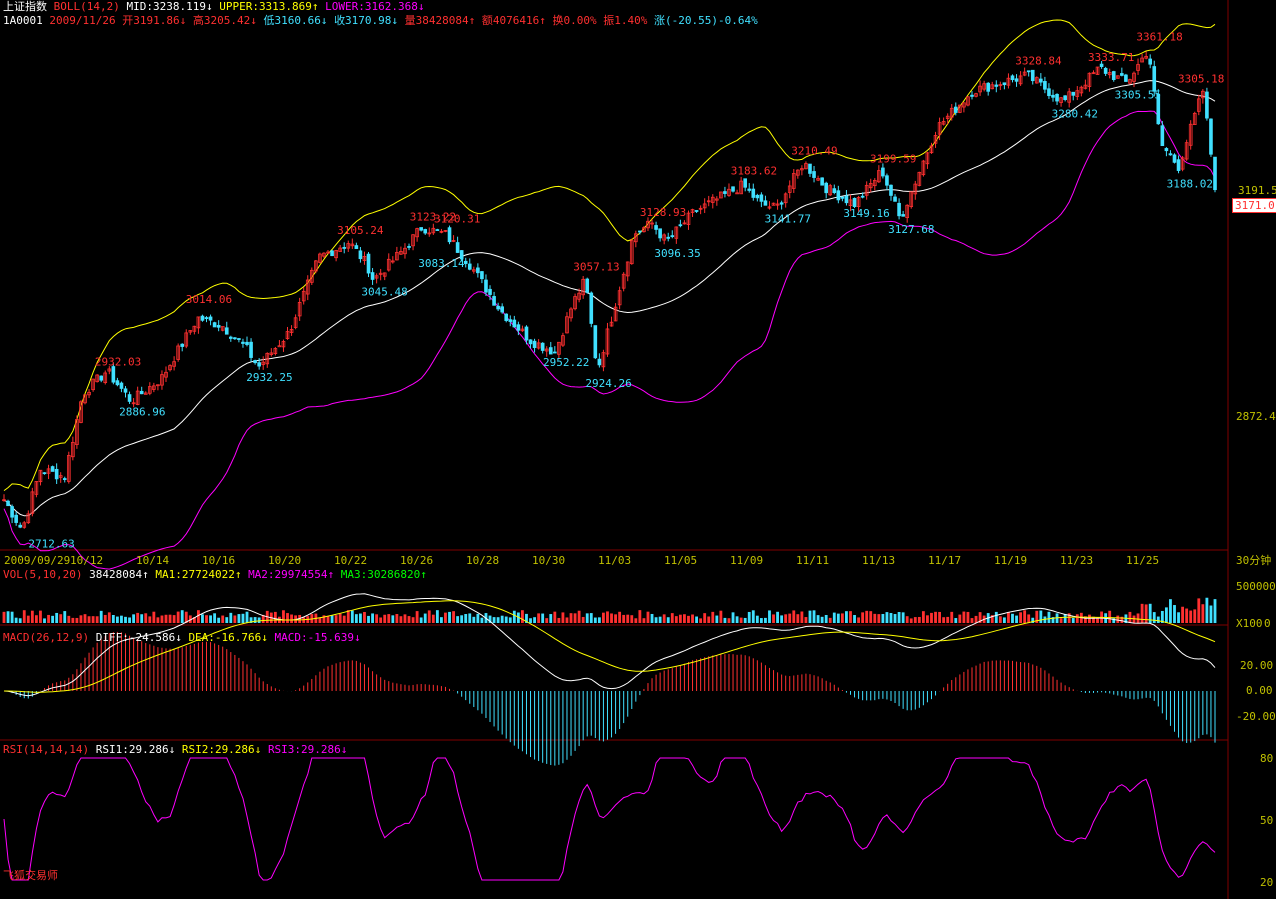  I want to click on period-label: 30分钟, so click(1254, 560).